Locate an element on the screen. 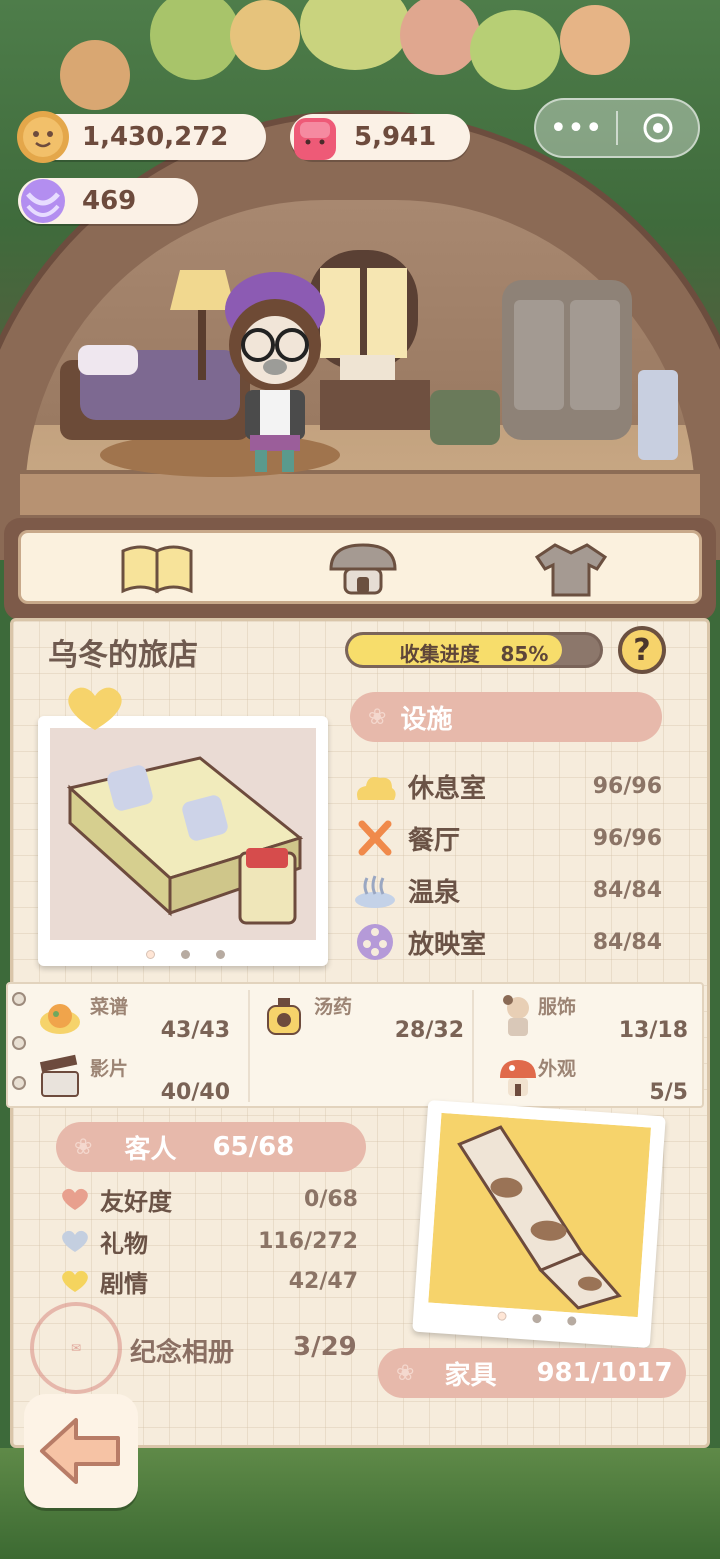 The height and width of the screenshot is (1559, 720). arrow-left-icon is located at coordinates (80, 1451).